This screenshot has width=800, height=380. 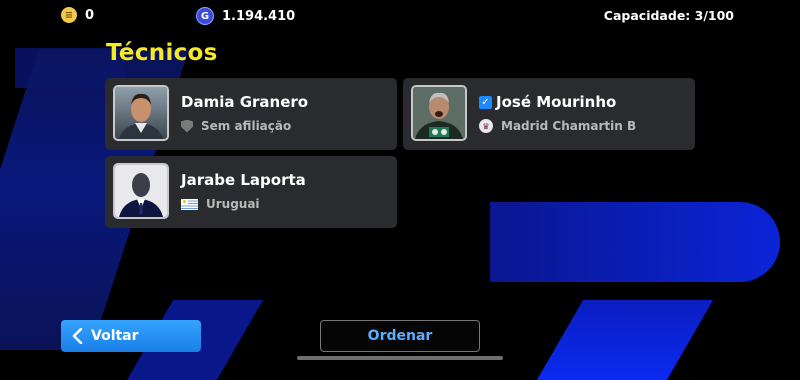 I want to click on manager-name: ✓ José Mourinho, so click(x=547, y=102).